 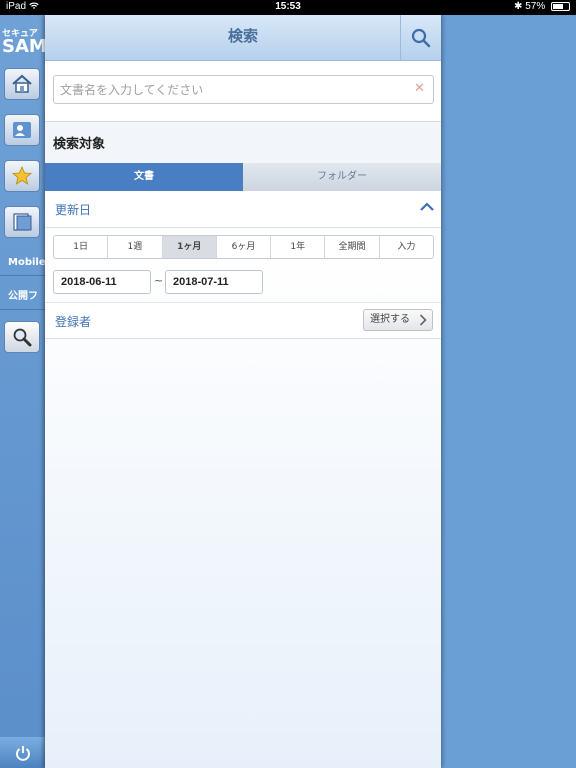 I want to click on clock: 15:53, so click(x=288, y=6).